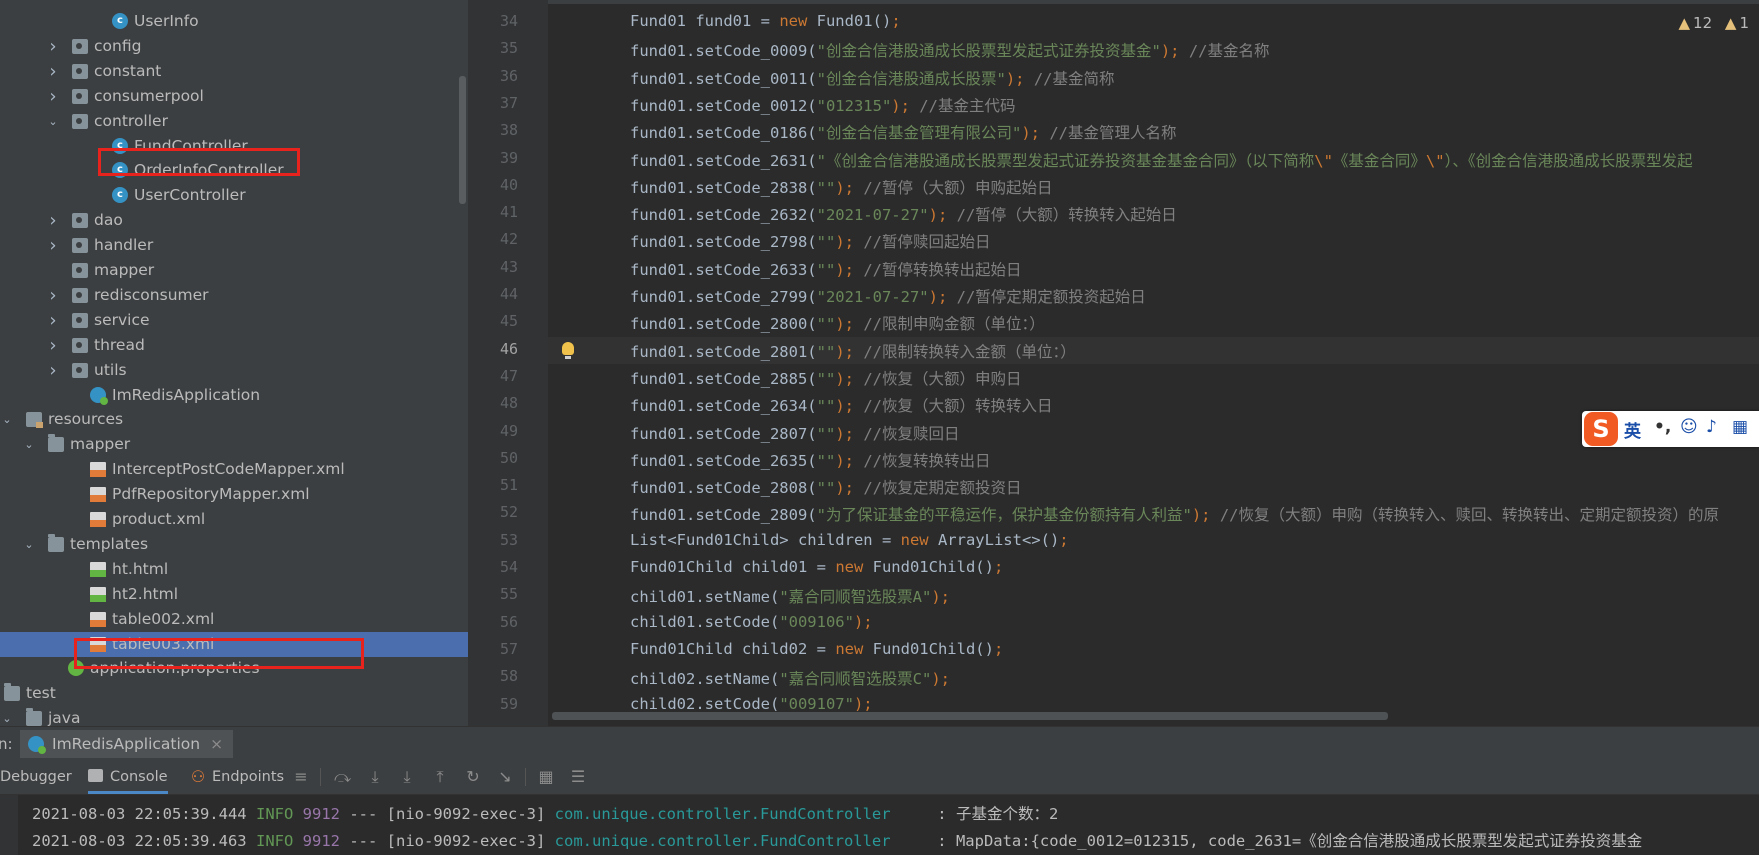  I want to click on code-line: Fund01 fund01 = new Fund01();, so click(765, 21).